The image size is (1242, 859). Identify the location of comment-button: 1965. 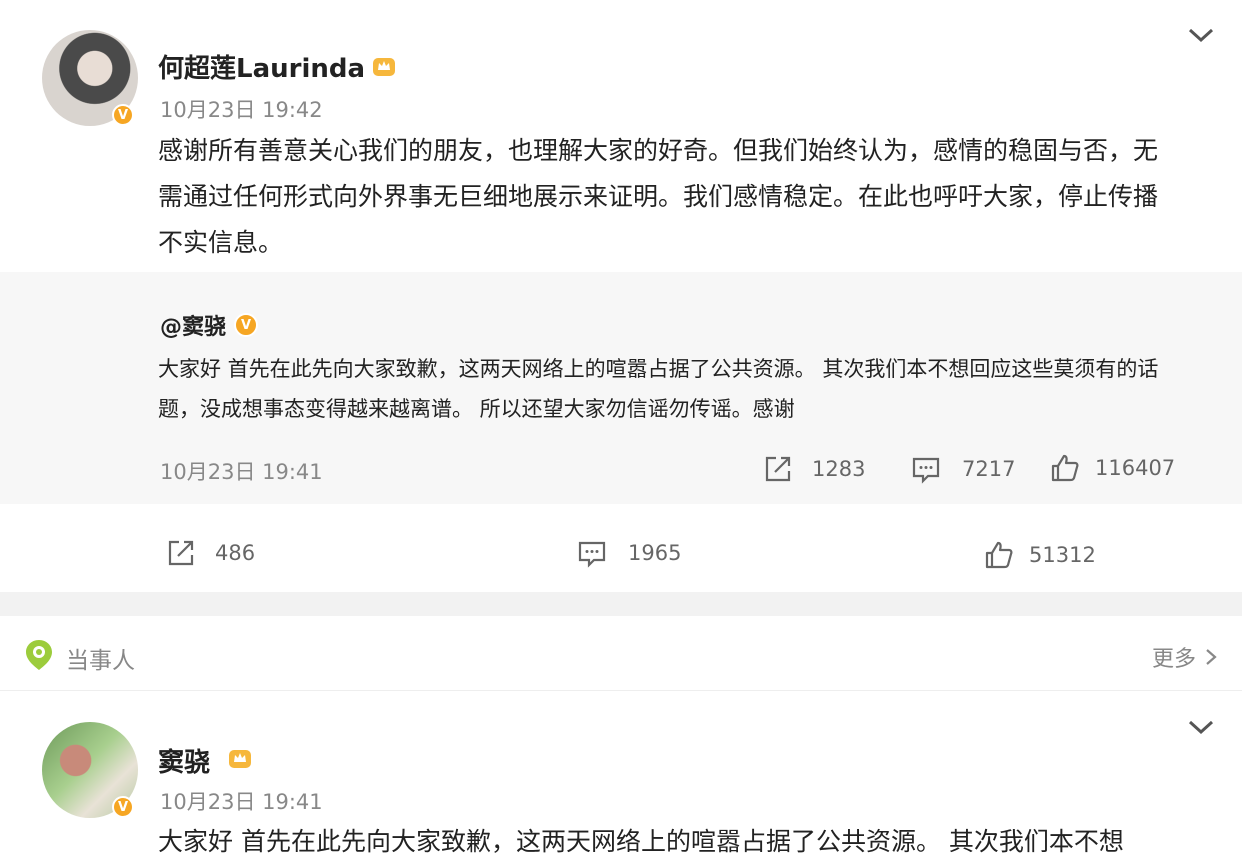
(628, 553).